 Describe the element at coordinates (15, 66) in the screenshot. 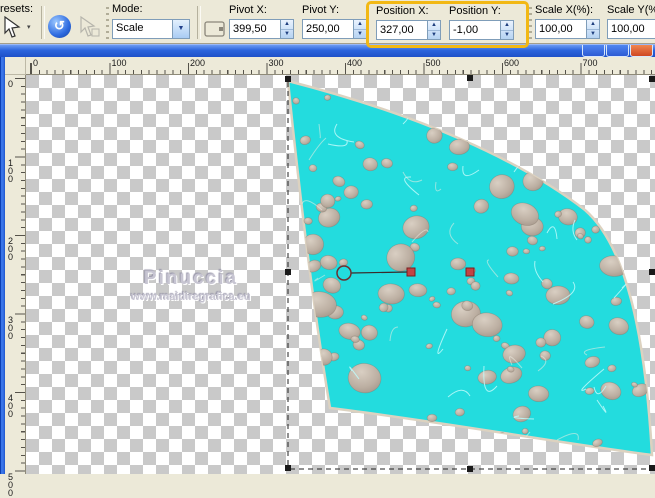

I see `ruler-corner` at that location.